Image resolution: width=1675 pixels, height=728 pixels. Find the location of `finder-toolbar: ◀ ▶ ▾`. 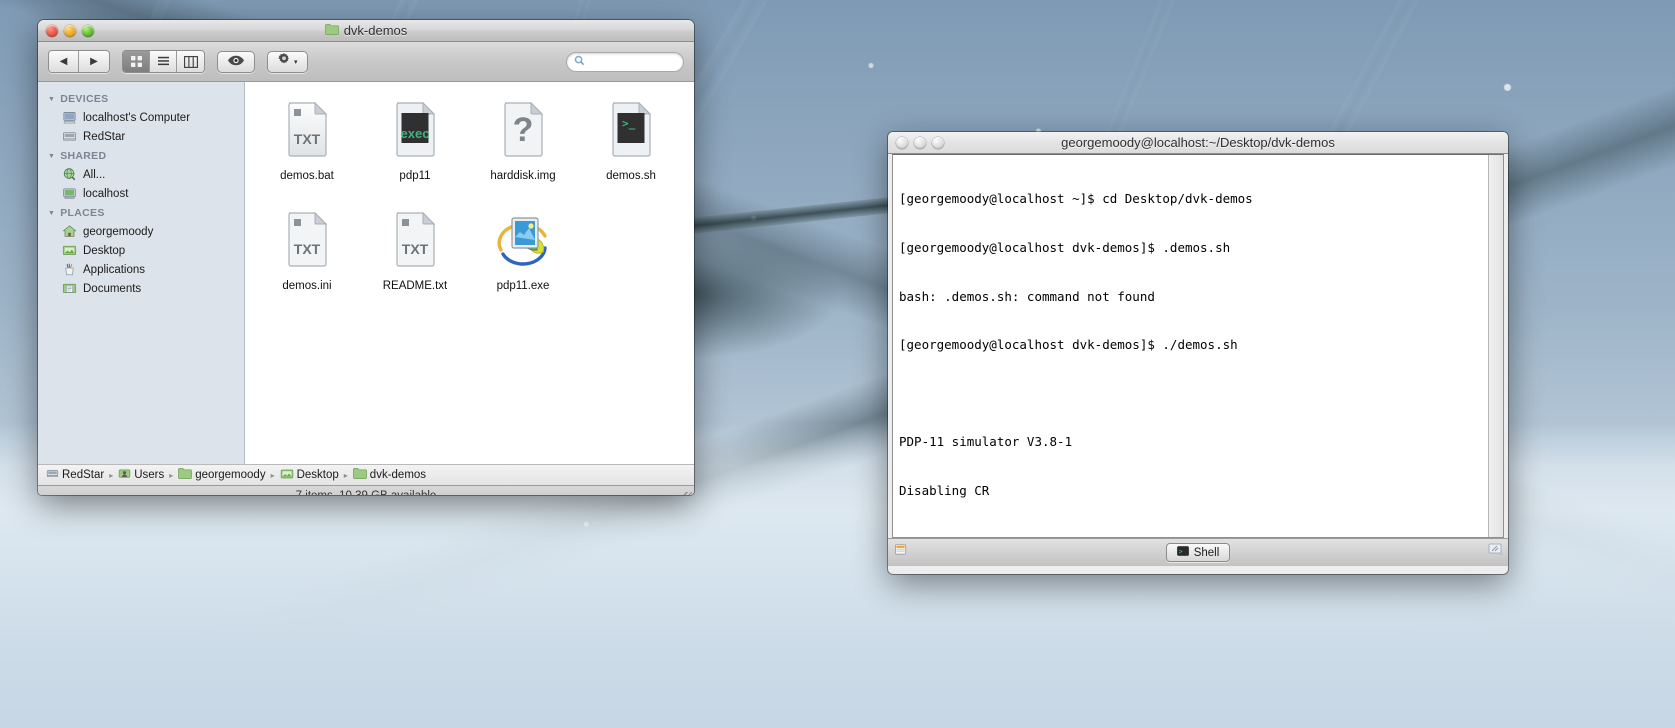

finder-toolbar: ◀ ▶ ▾ is located at coordinates (366, 62).